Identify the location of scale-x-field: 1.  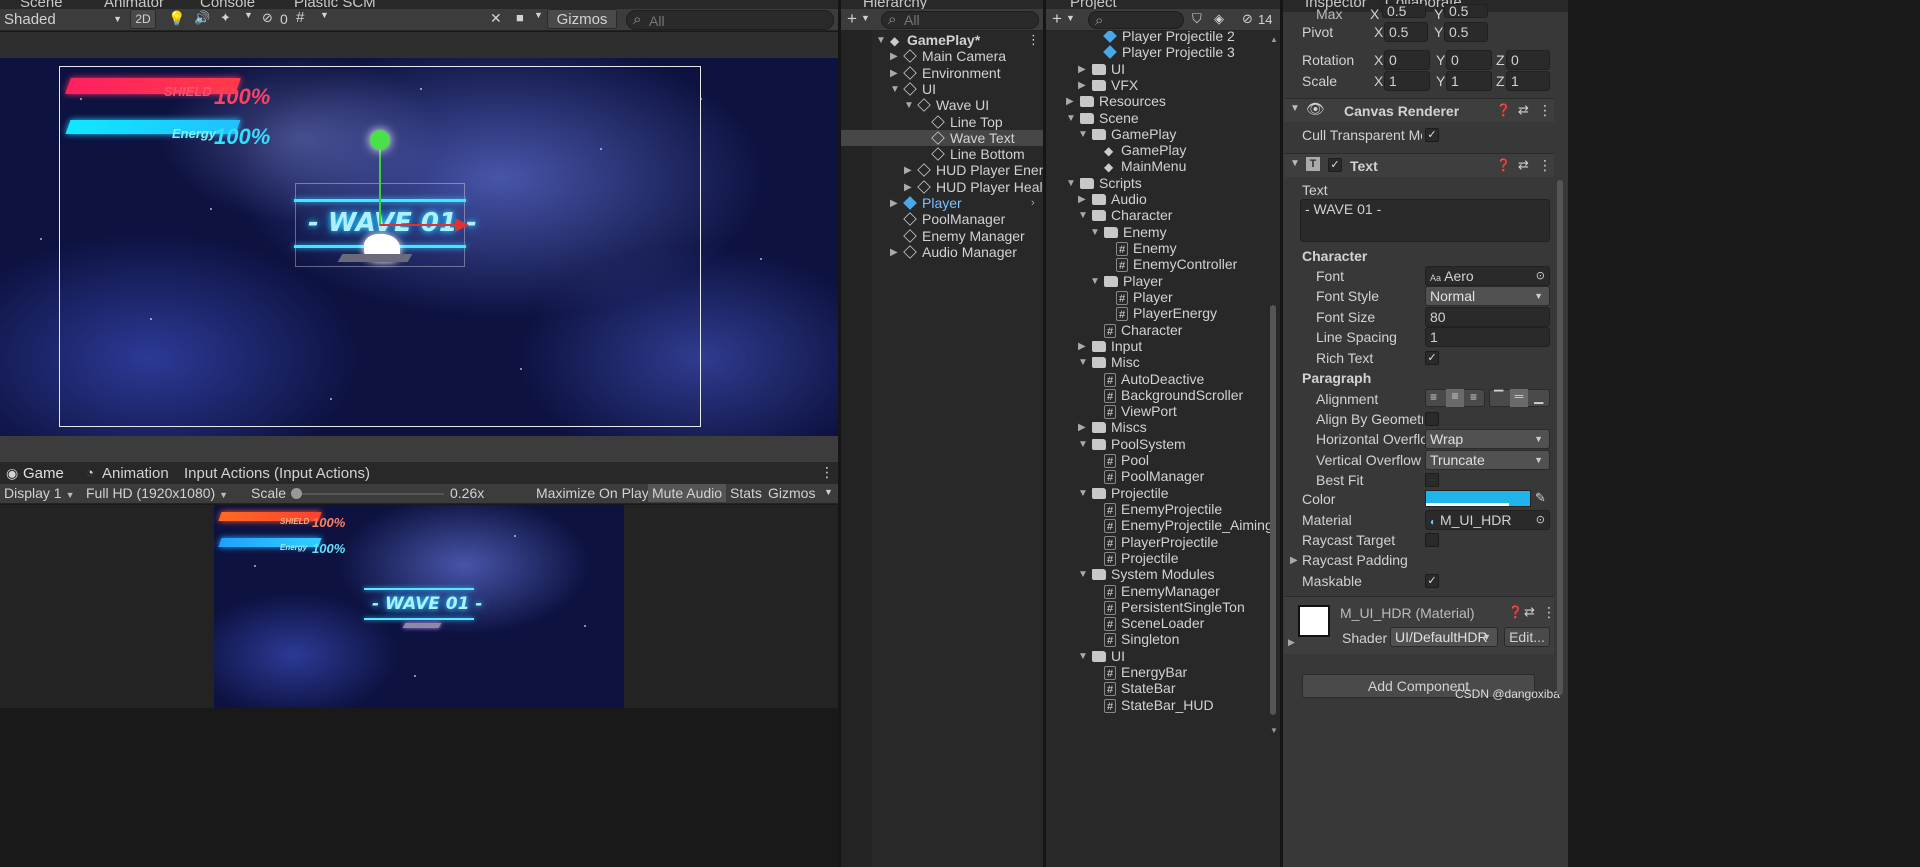
(1407, 81).